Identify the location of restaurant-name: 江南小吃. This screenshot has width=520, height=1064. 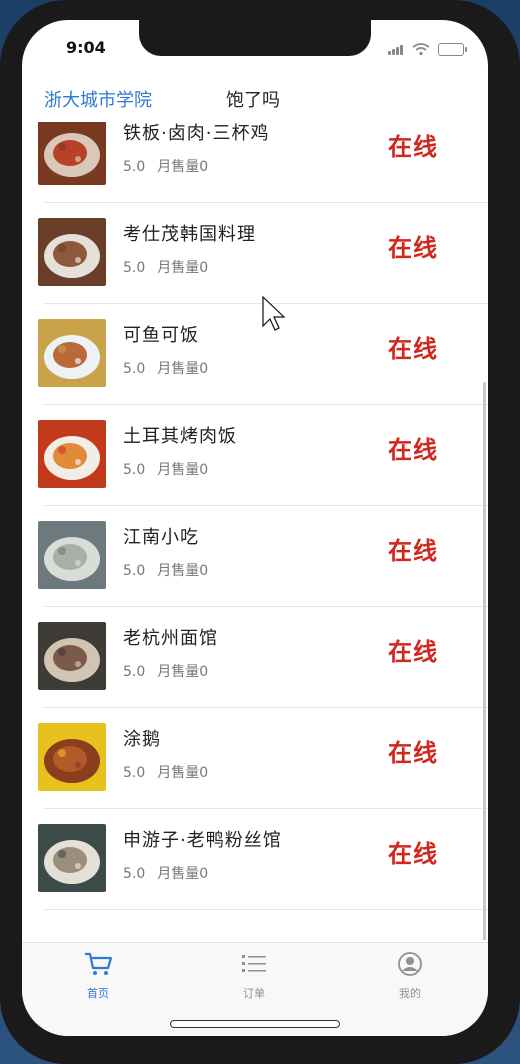
(161, 537).